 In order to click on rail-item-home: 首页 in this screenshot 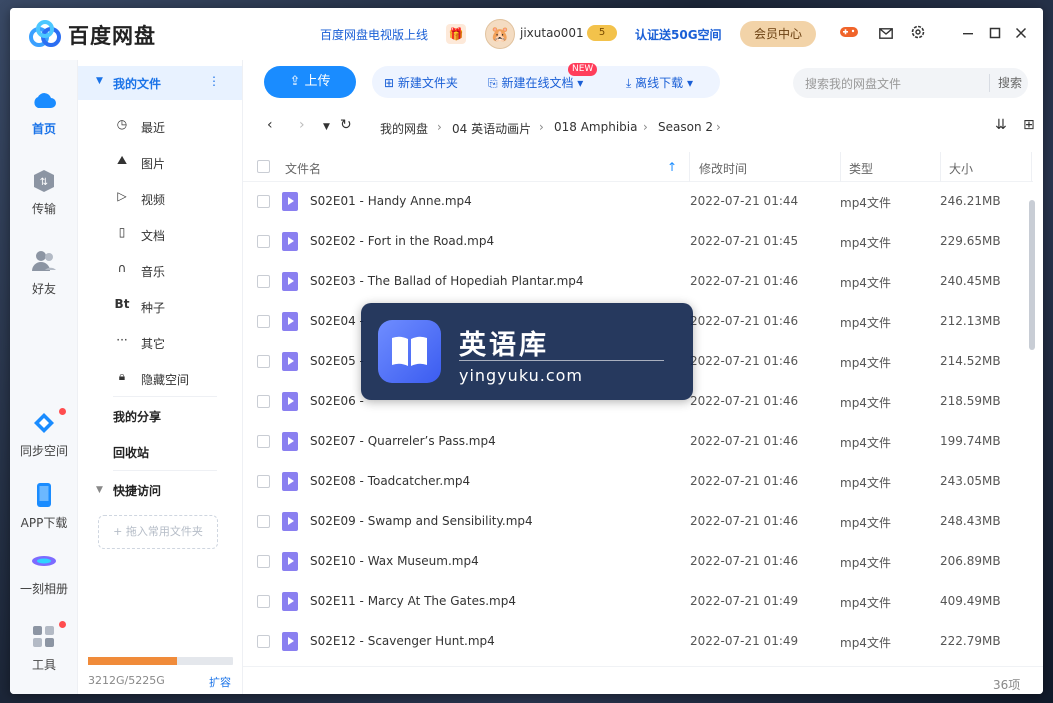, I will do `click(44, 112)`.